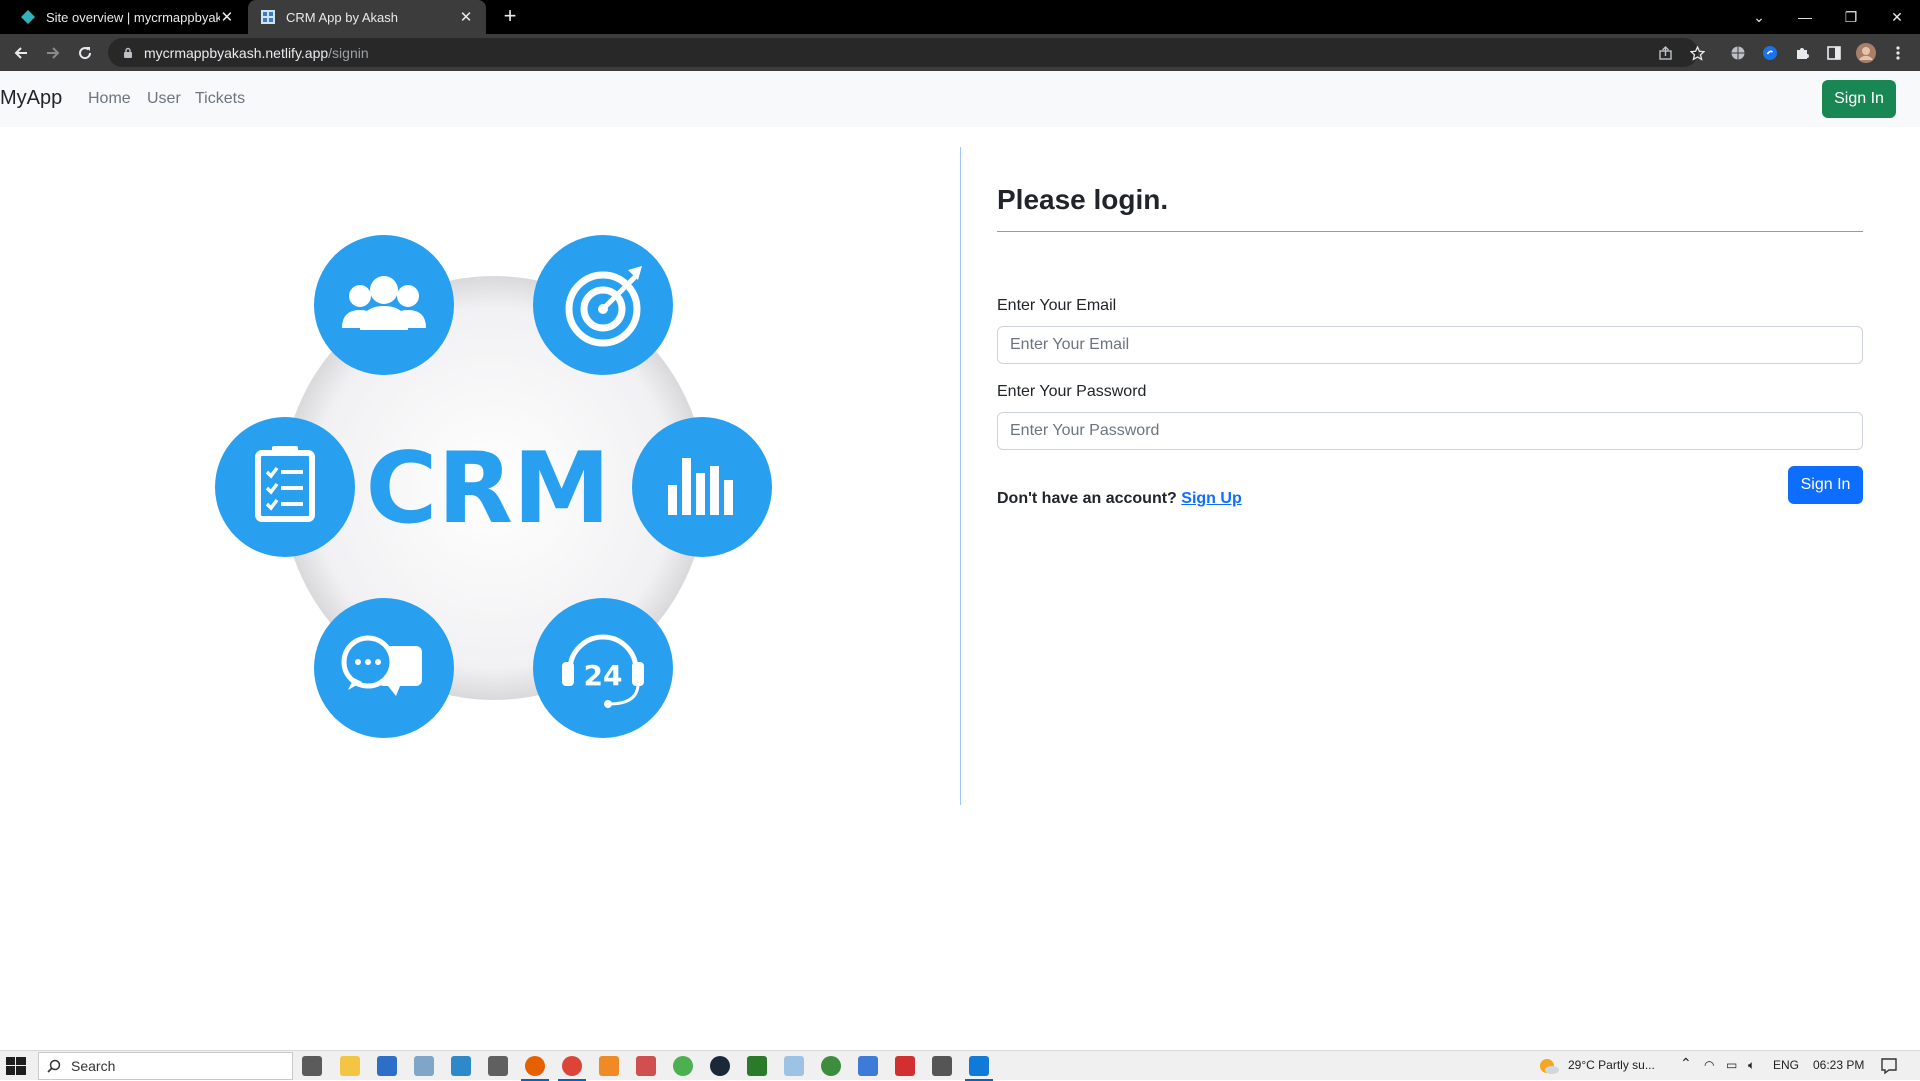 This screenshot has height=1081, width=1920. Describe the element at coordinates (1859, 99) in the screenshot. I see `navbar-sign-in-button: Sign In` at that location.